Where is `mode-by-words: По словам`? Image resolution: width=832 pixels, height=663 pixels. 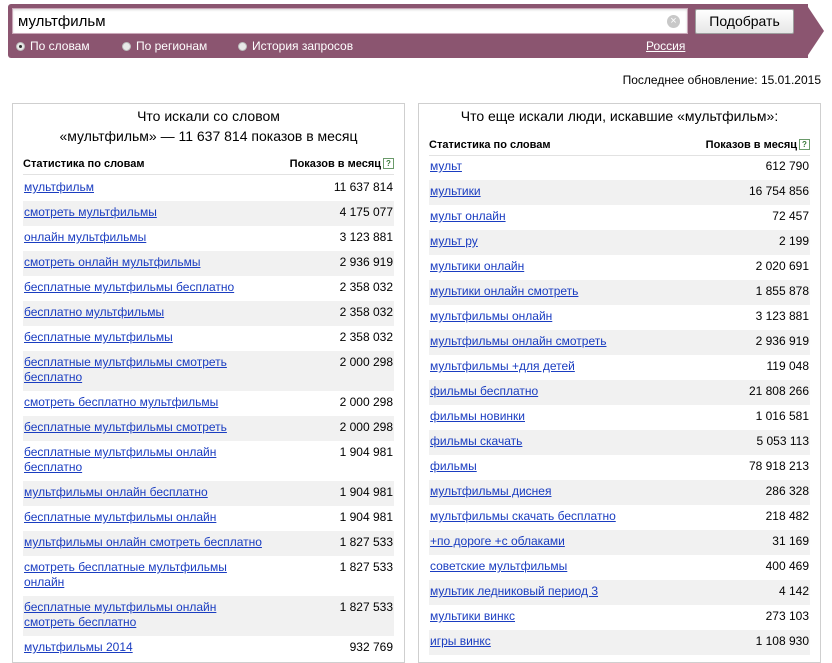
mode-by-words: По словам is located at coordinates (53, 46).